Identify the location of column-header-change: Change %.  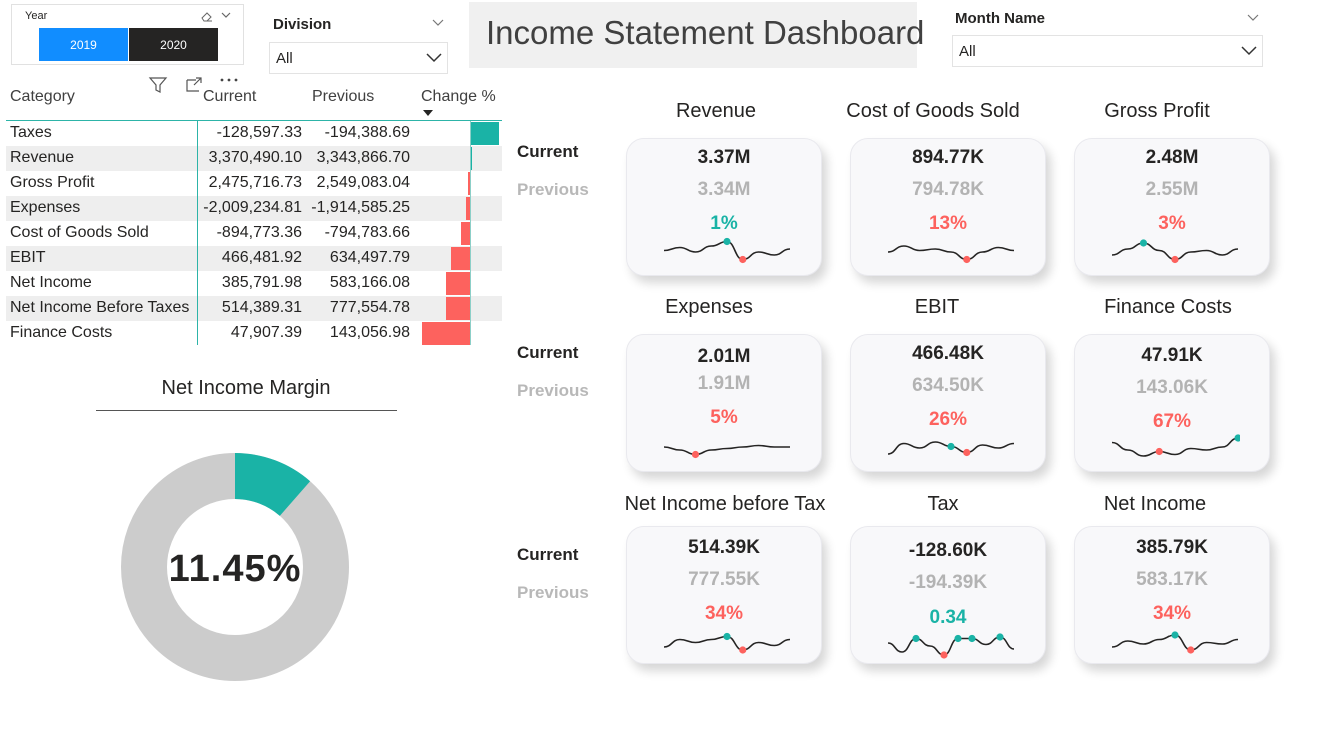
(458, 97).